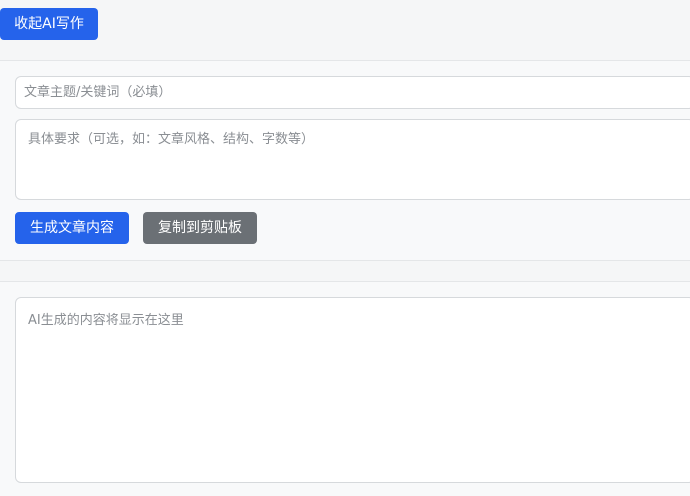 This screenshot has width=690, height=496. Describe the element at coordinates (72, 228) in the screenshot. I see `generate-article-button: 生成文章内容` at that location.